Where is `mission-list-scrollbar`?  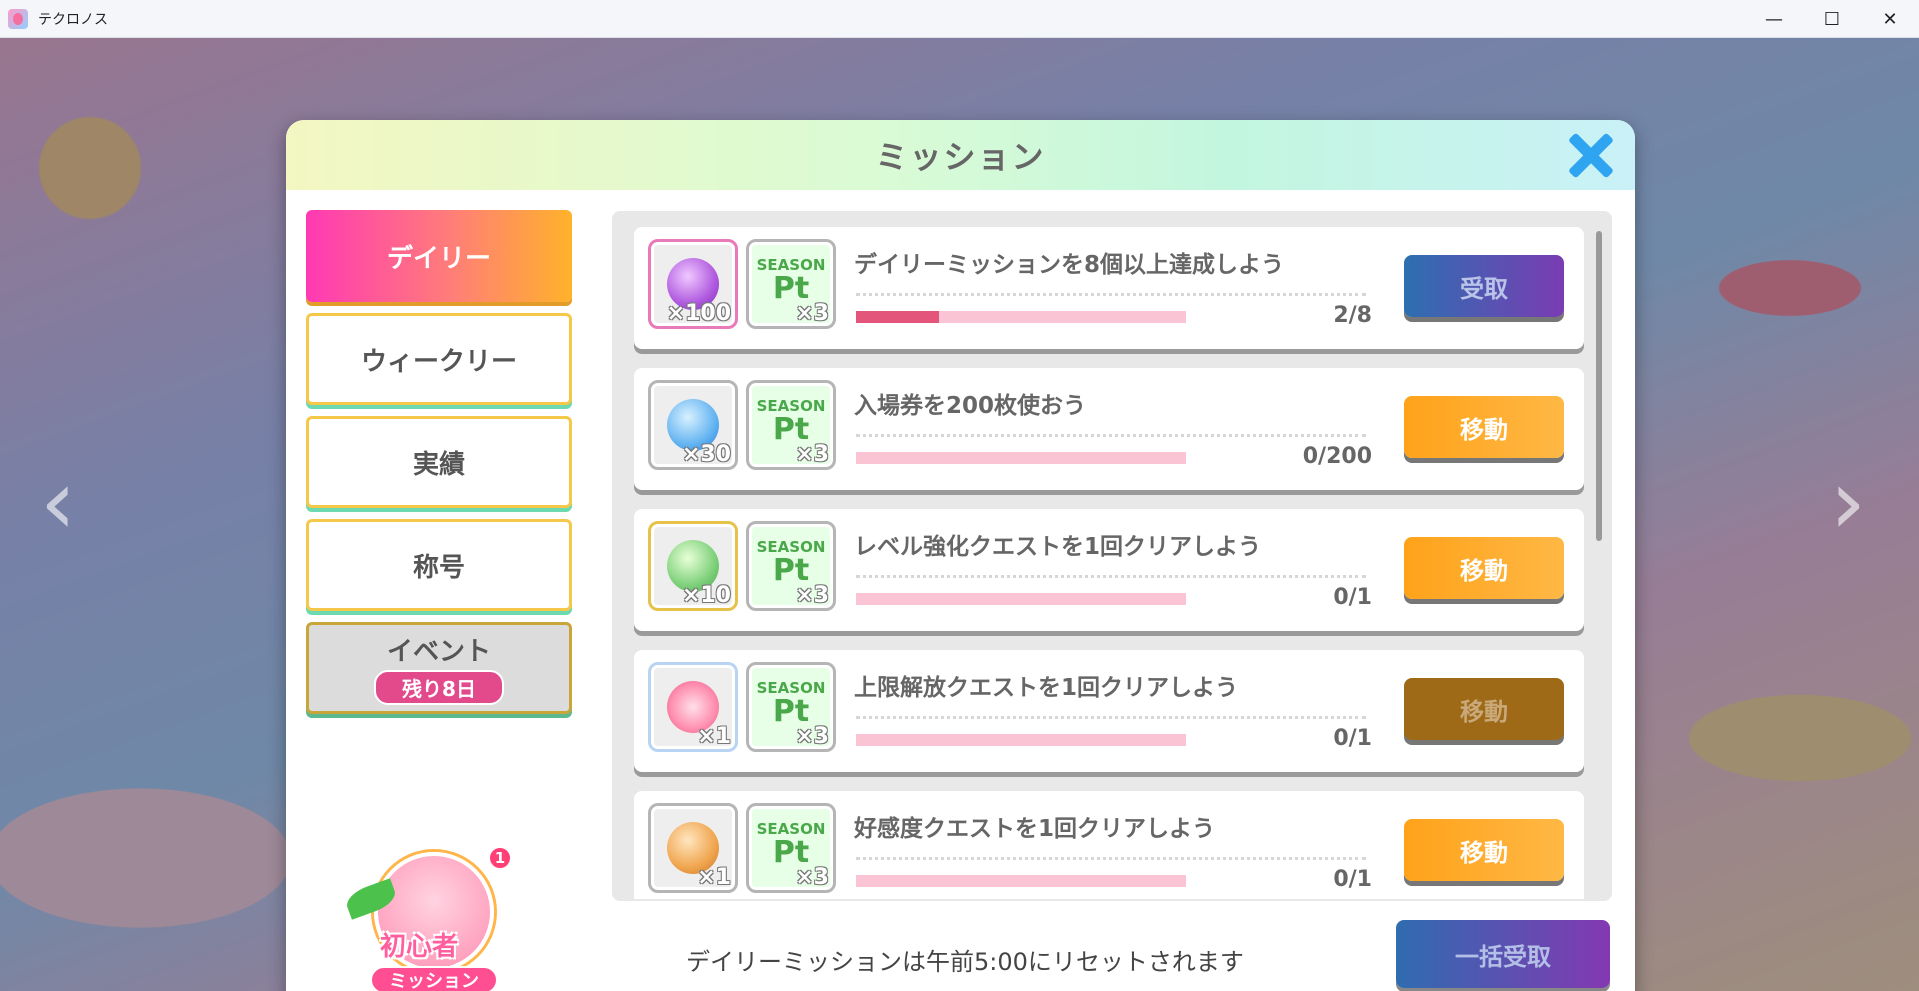
mission-list-scrollbar is located at coordinates (1599, 386).